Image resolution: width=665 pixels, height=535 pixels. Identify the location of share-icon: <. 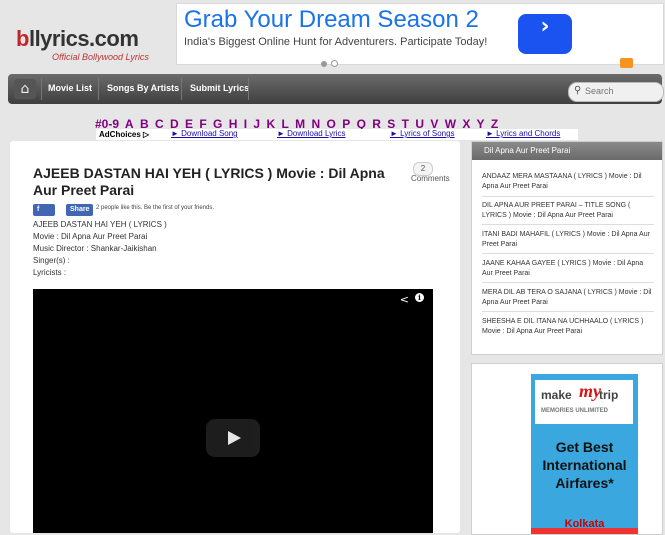
(404, 299).